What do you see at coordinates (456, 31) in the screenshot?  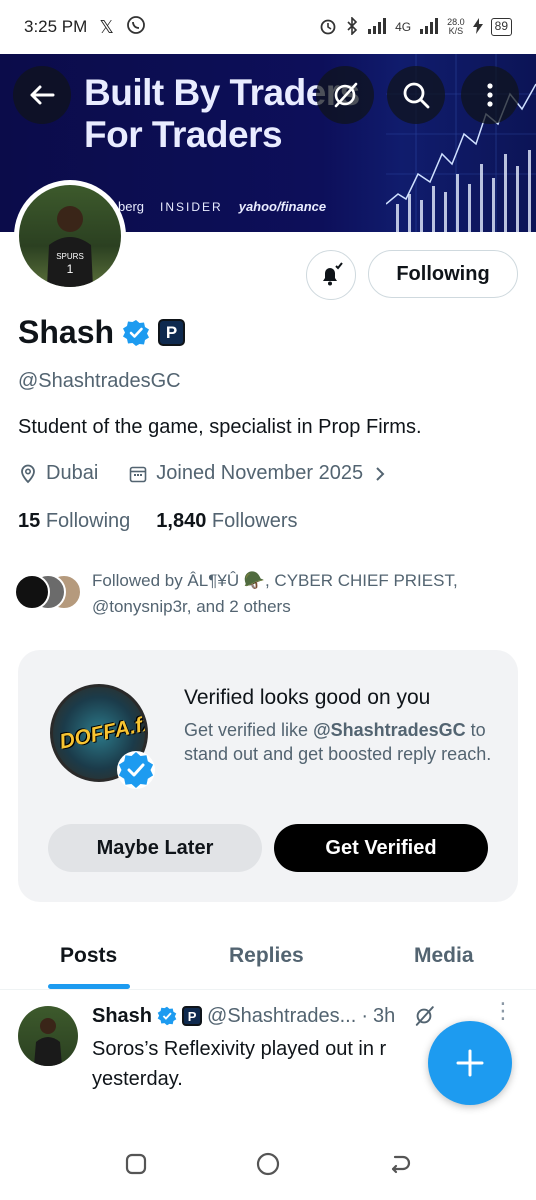 I see `speed-unit: K/S` at bounding box center [456, 31].